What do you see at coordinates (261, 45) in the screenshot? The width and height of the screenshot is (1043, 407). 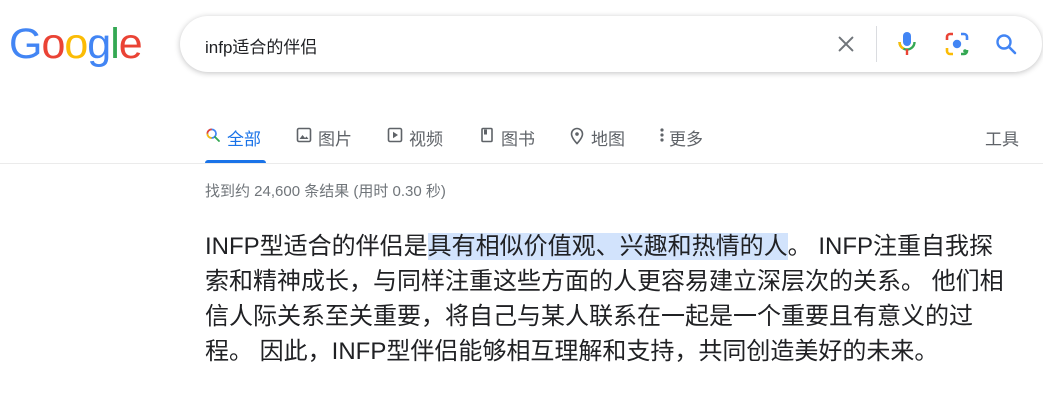 I see `search-input: infp适合的伴侣` at bounding box center [261, 45].